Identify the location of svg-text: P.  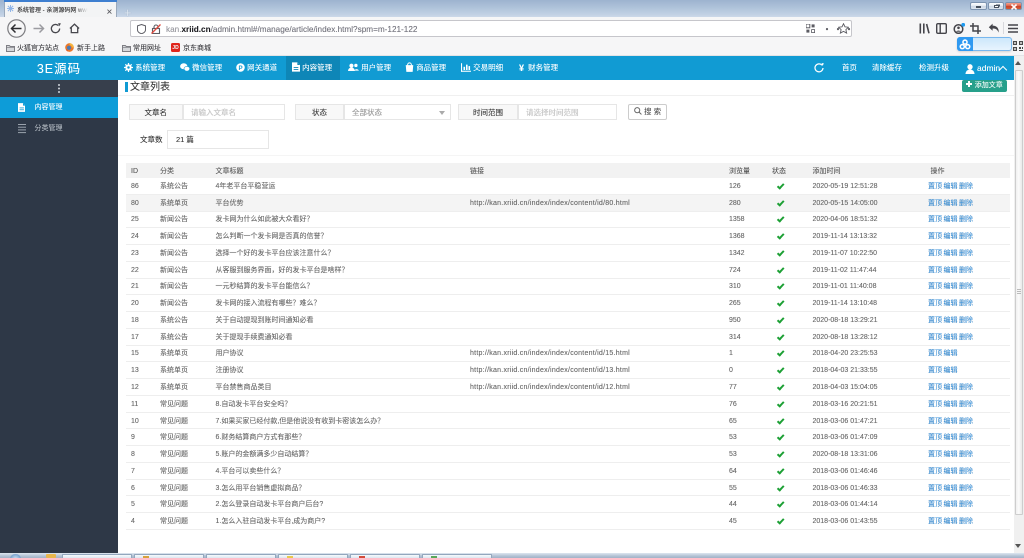
(240, 67).